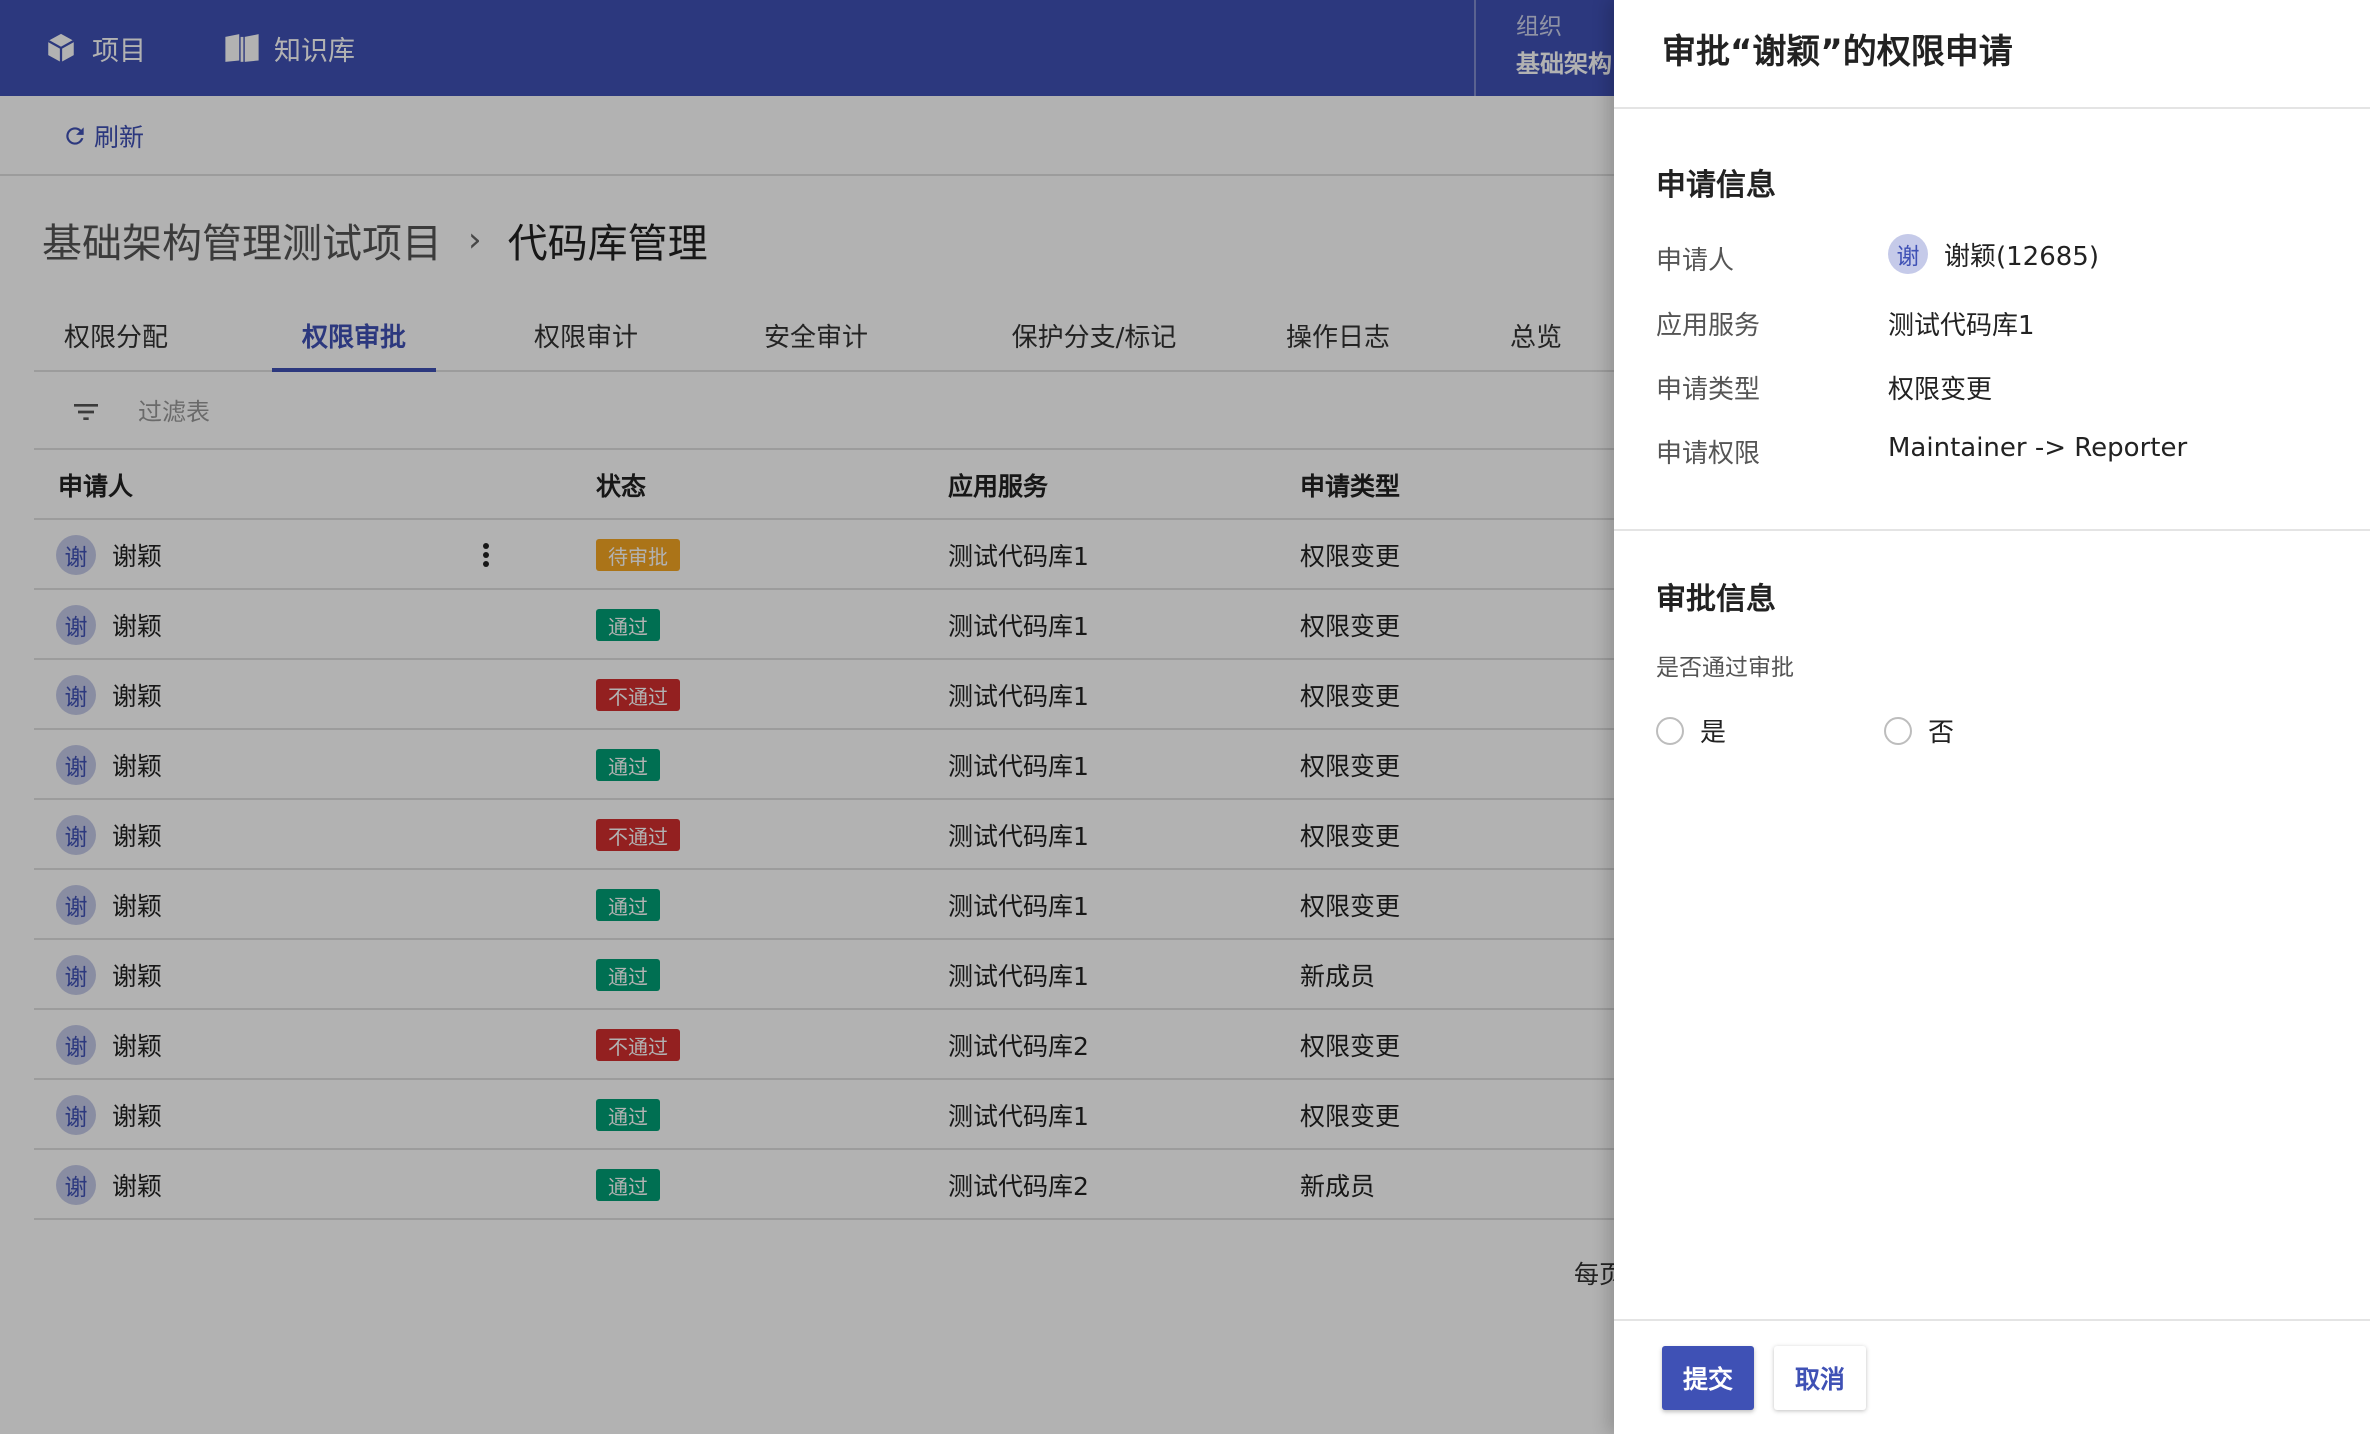 The image size is (2370, 1434). I want to click on field-label-applicant: 申请人, so click(1695, 261).